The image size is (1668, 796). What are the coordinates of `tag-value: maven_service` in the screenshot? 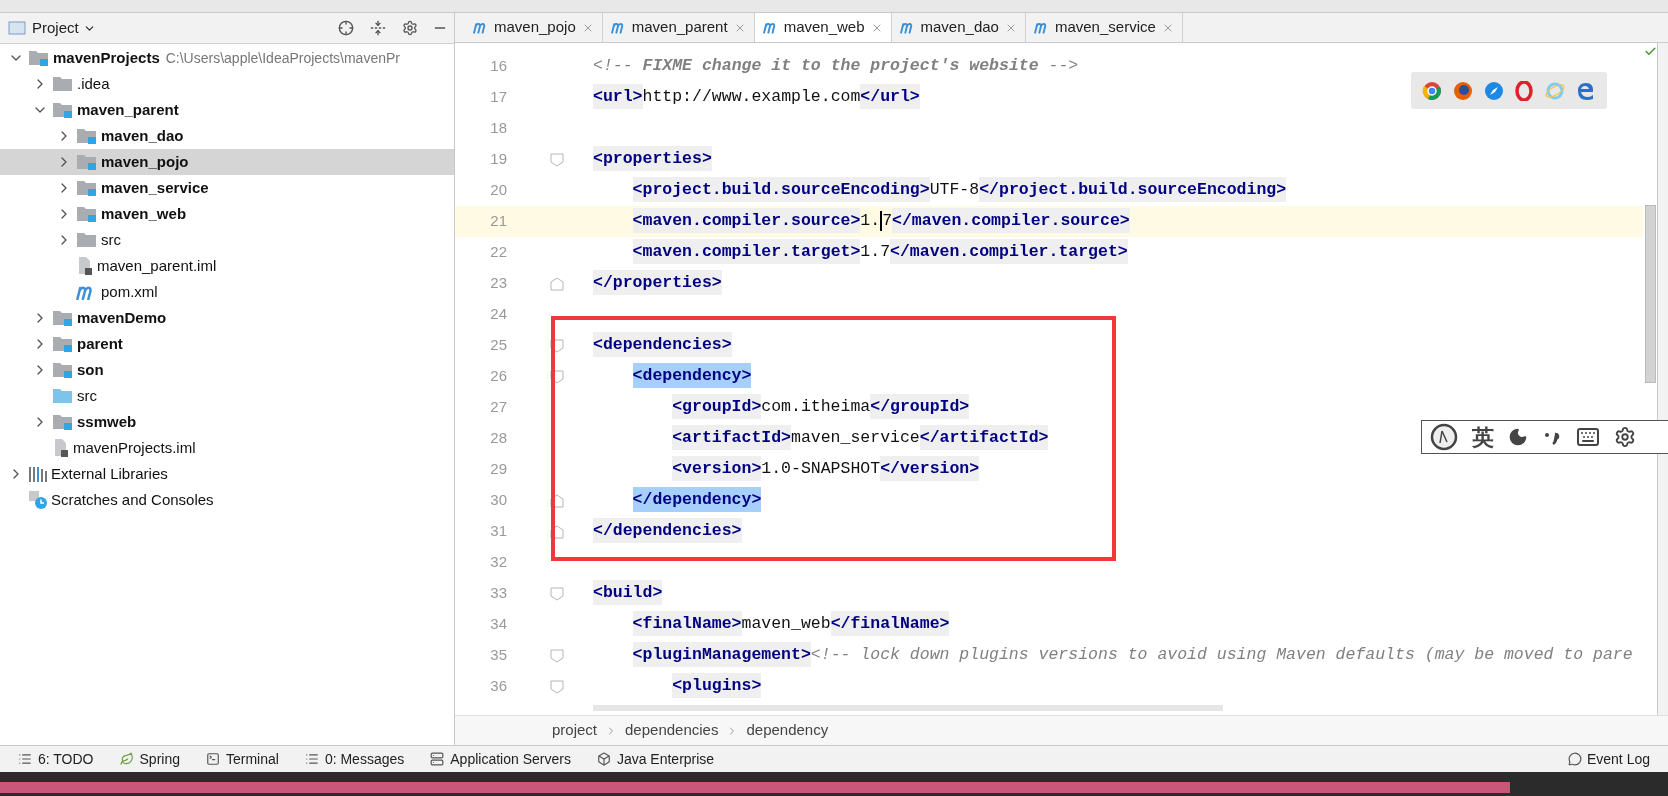 It's located at (855, 438).